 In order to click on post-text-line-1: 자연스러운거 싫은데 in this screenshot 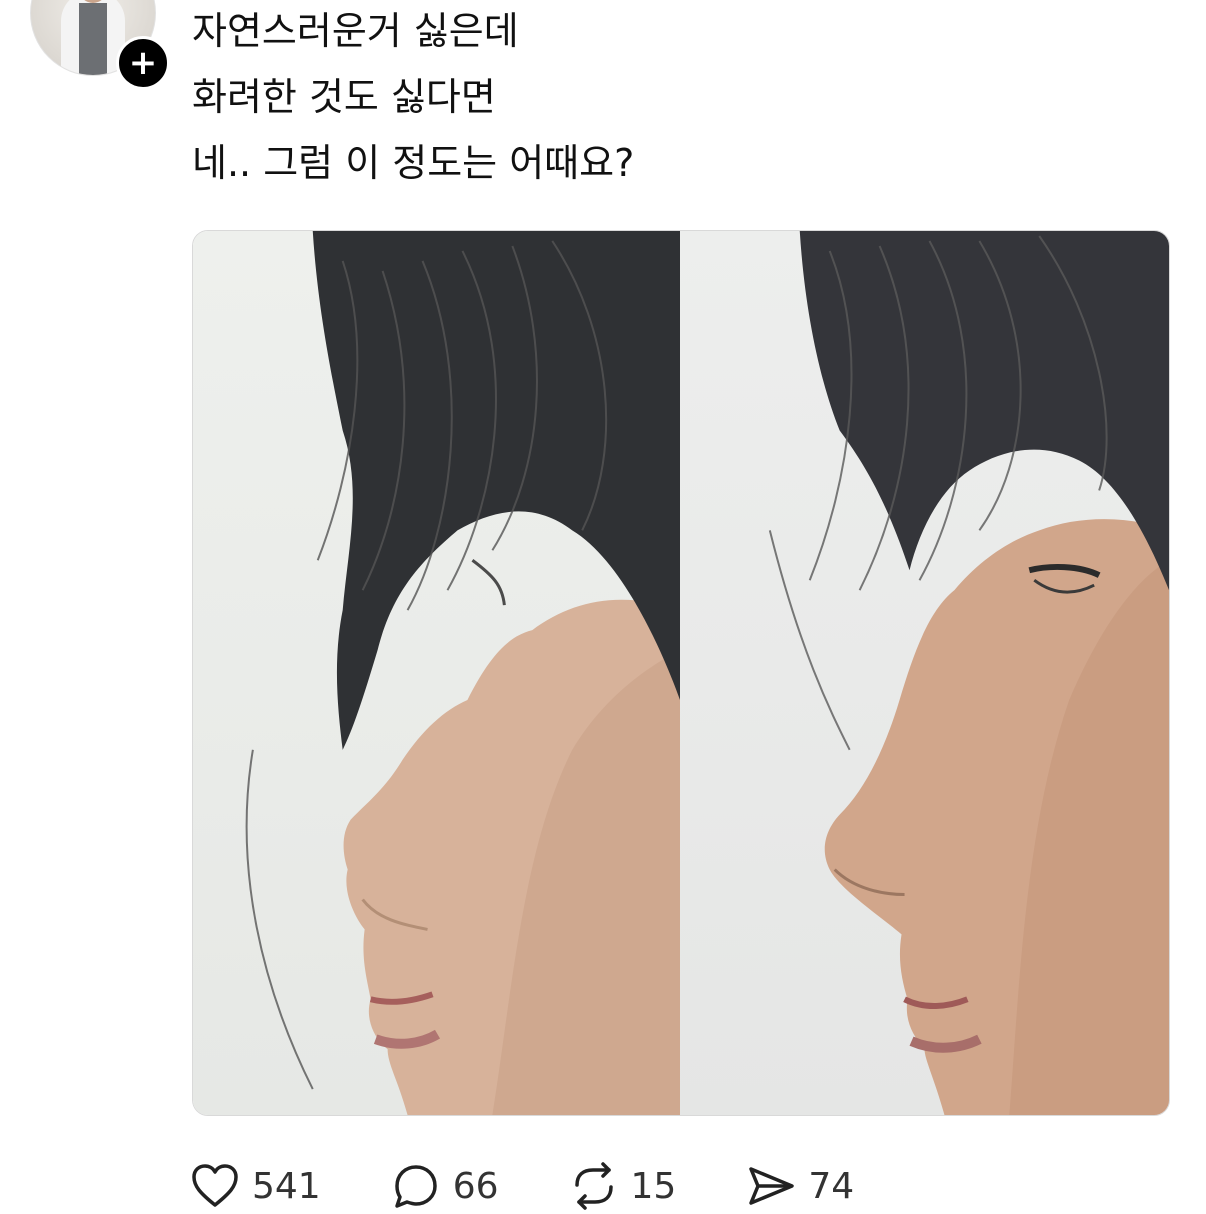, I will do `click(355, 31)`.